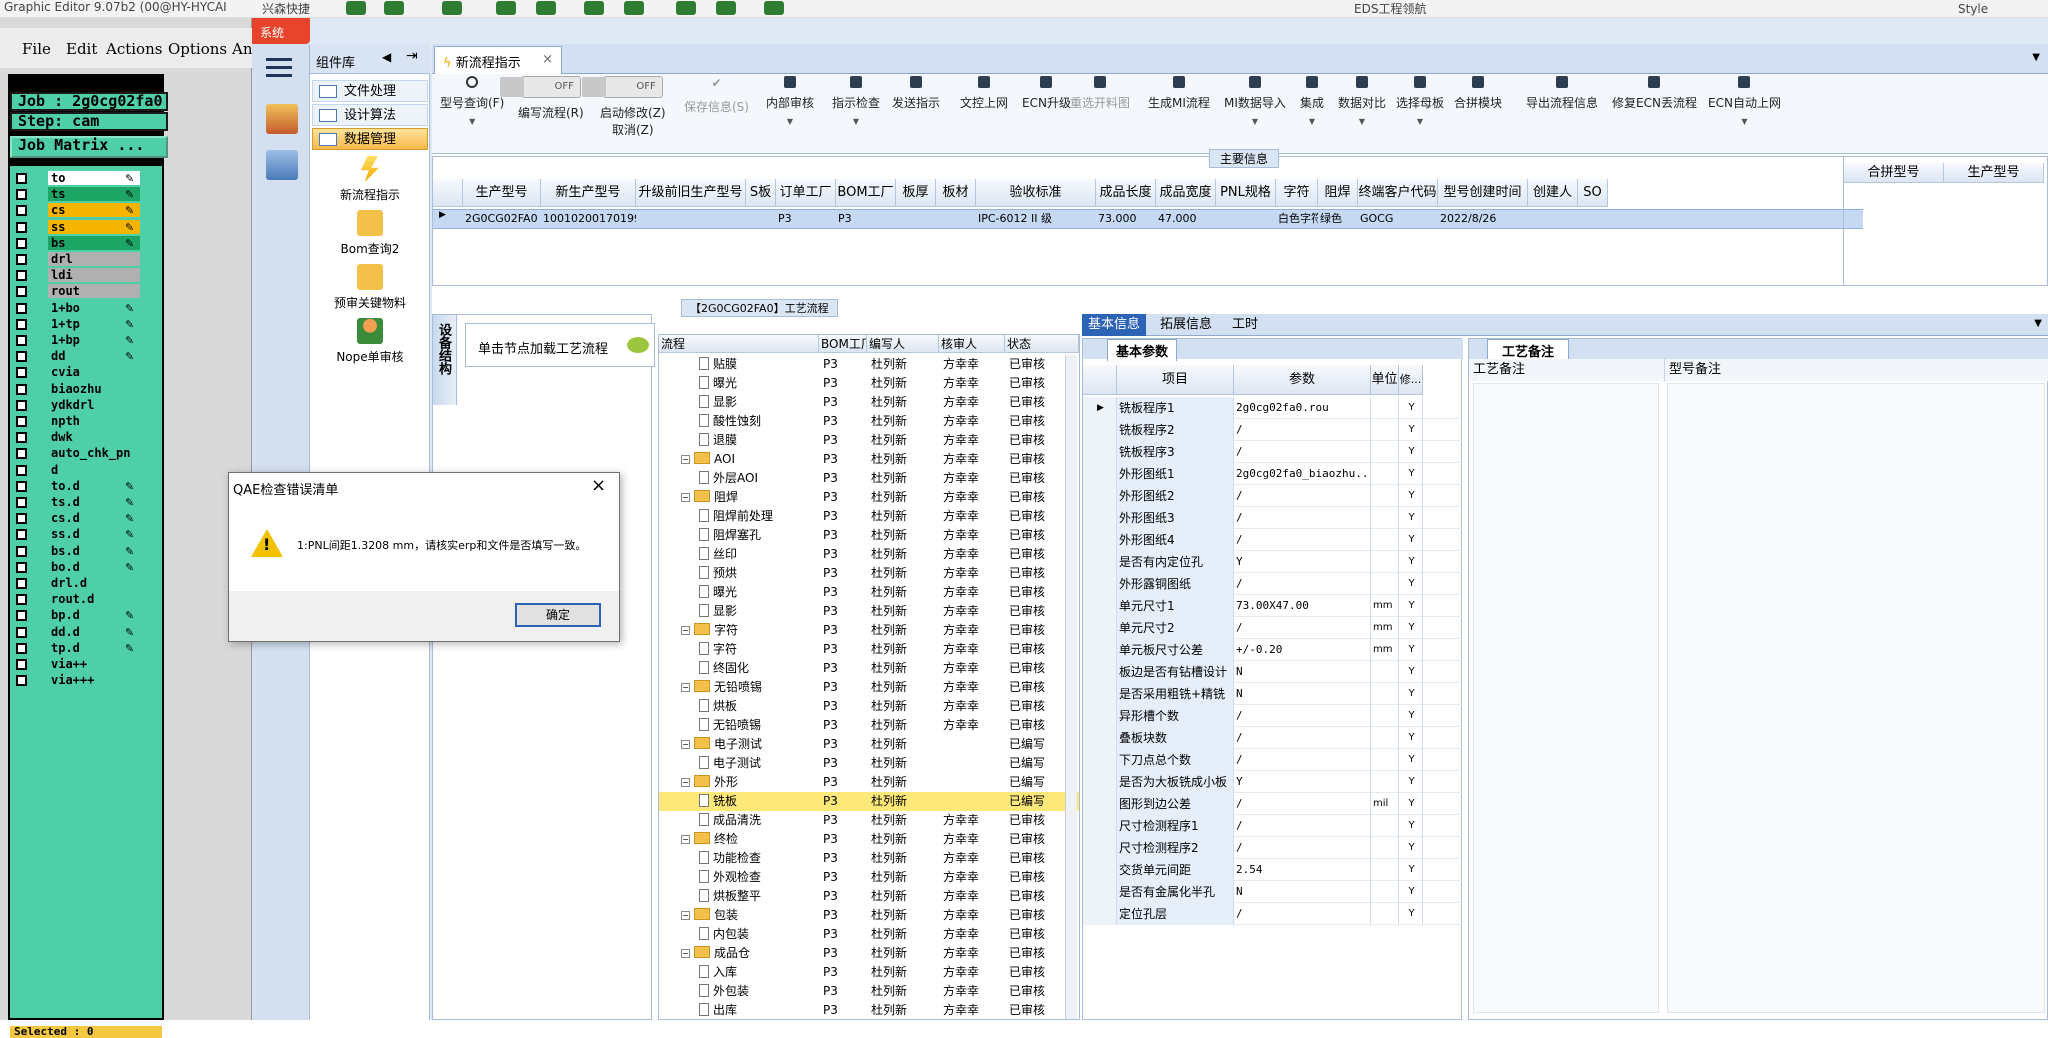  Describe the element at coordinates (1273, 738) in the screenshot. I see `table-row: 叠板块数 / Y` at that location.